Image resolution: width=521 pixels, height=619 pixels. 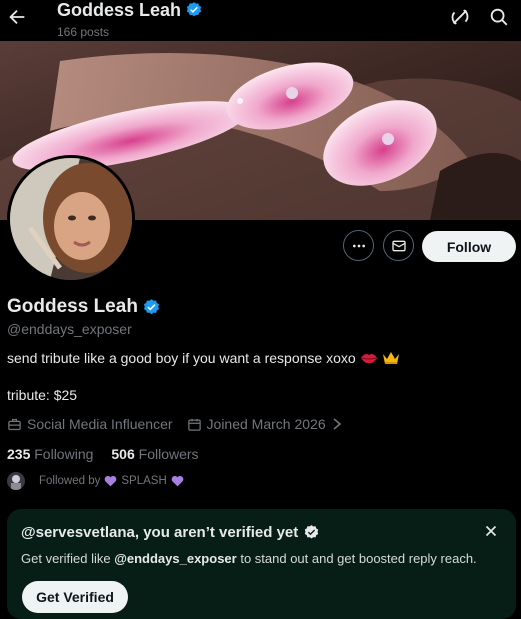 I want to click on envelope-icon, so click(x=398, y=245).